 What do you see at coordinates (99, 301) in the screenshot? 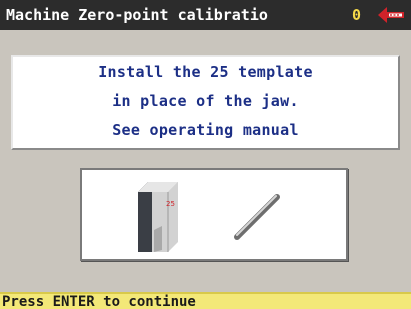
I see `continue-prompt: Press ENTER to continue` at bounding box center [99, 301].